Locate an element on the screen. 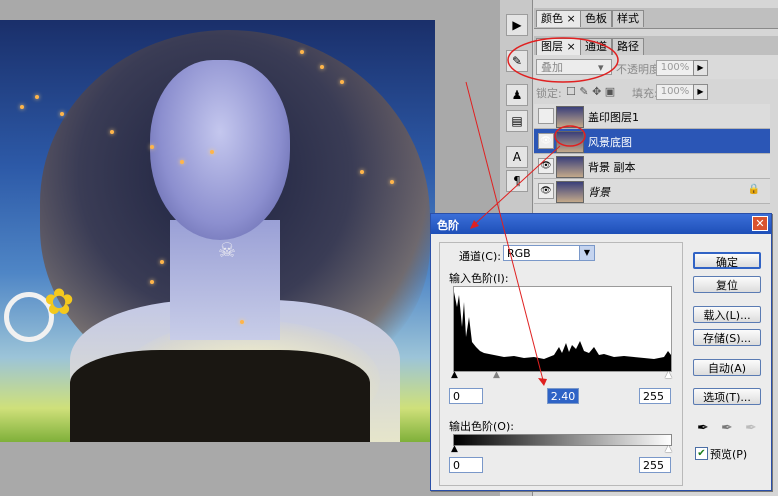  visibility-toggle is located at coordinates (546, 116).